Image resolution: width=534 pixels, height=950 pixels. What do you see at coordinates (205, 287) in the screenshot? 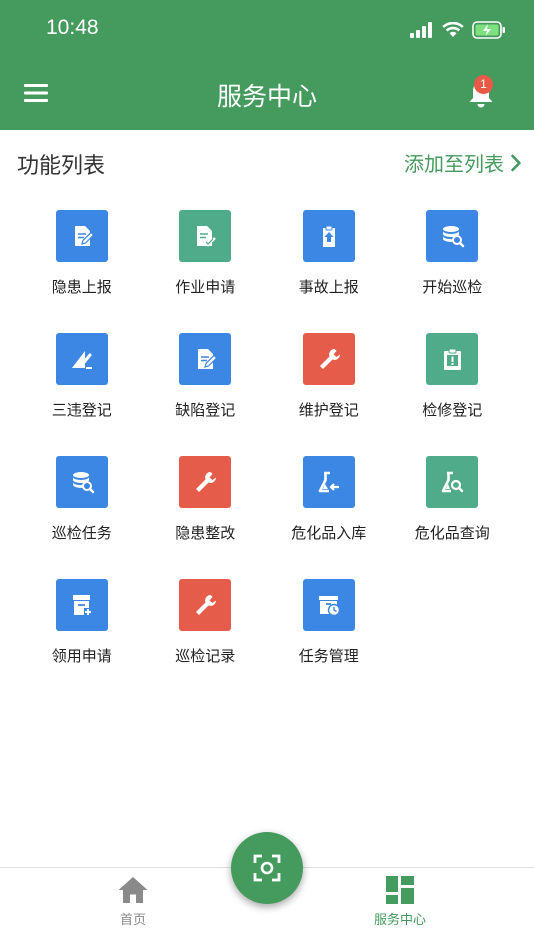
I see `function-label: 作业申请` at bounding box center [205, 287].